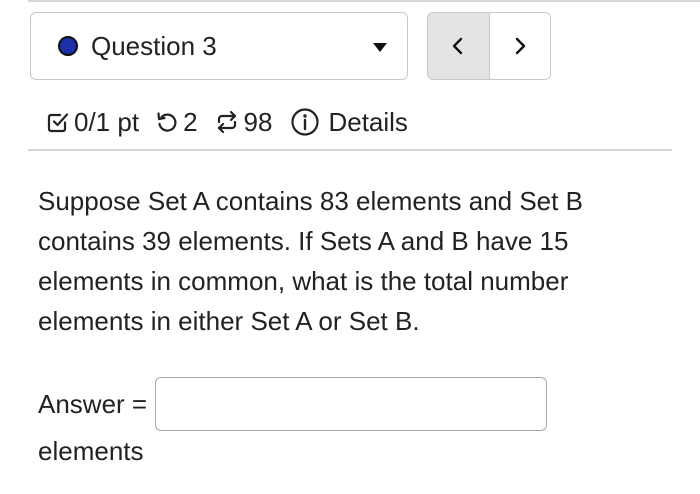 This screenshot has height=494, width=700. I want to click on chevron-left-icon, so click(458, 46).